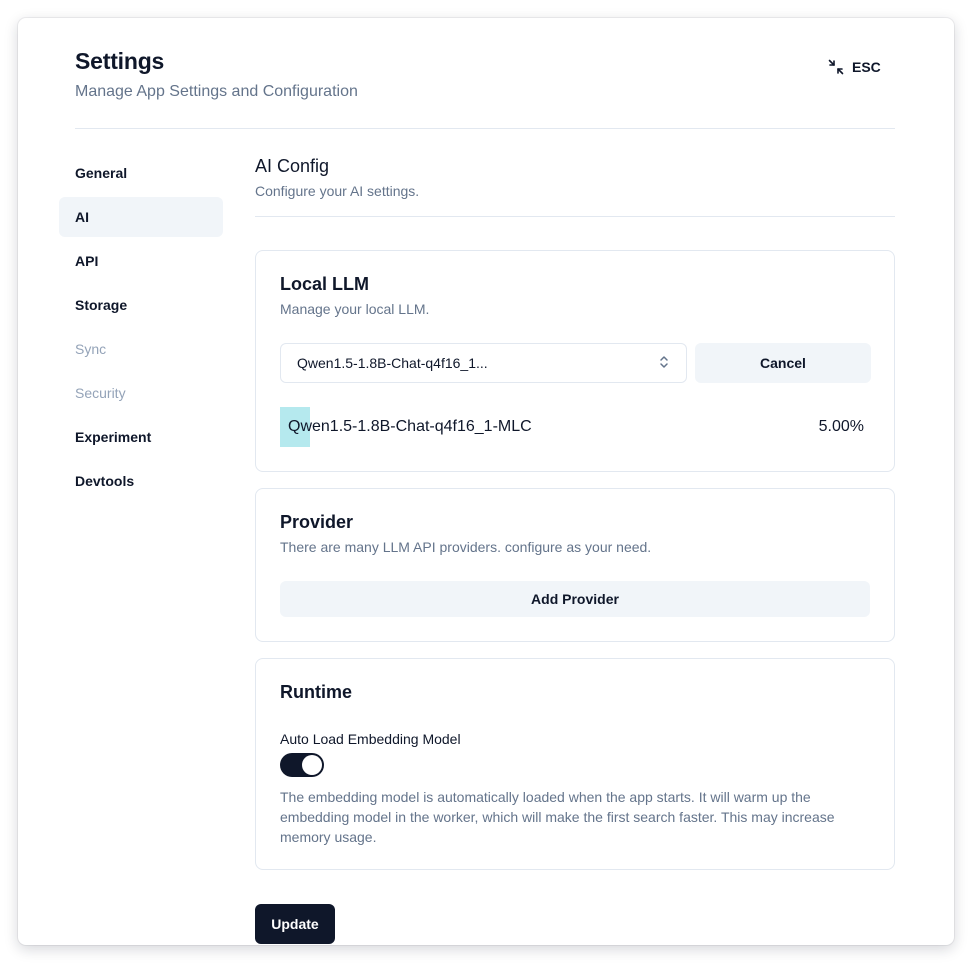  Describe the element at coordinates (866, 67) in the screenshot. I see `esc-label: ESC` at that location.